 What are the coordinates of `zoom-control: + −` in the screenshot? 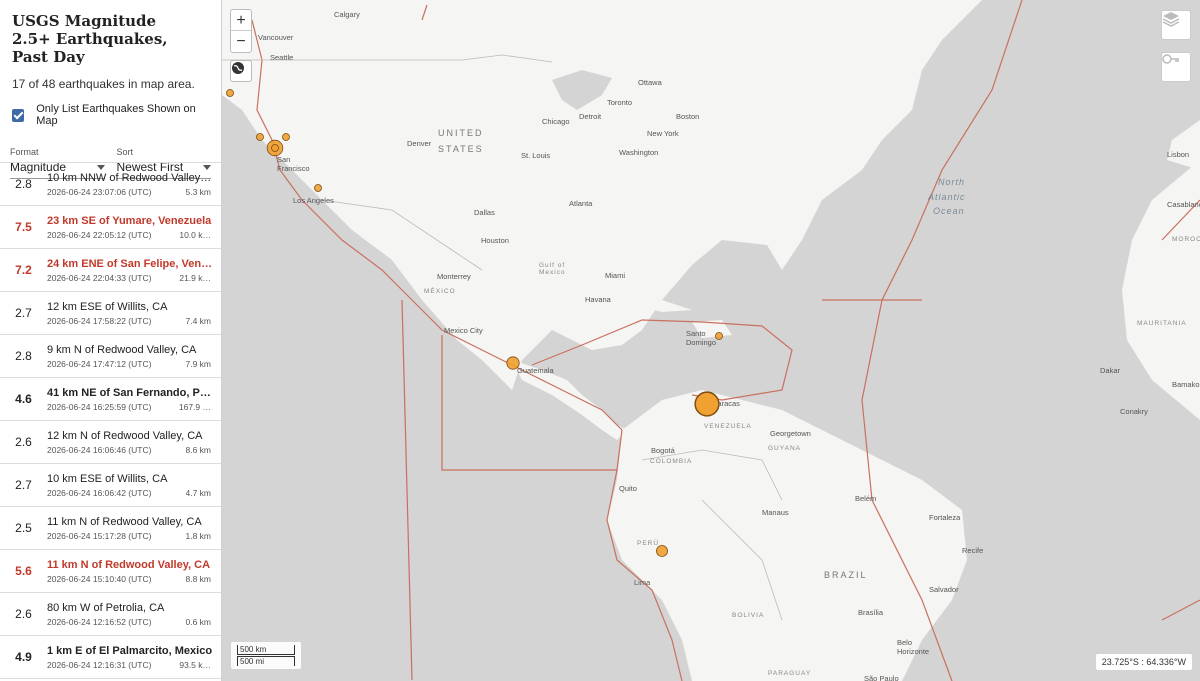 It's located at (241, 31).